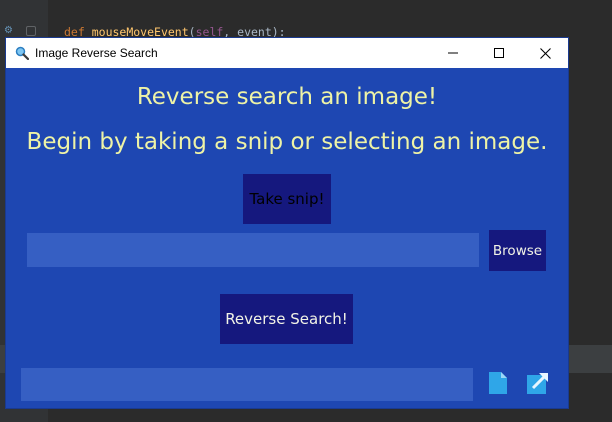  Describe the element at coordinates (247, 384) in the screenshot. I see `result-url-input` at that location.